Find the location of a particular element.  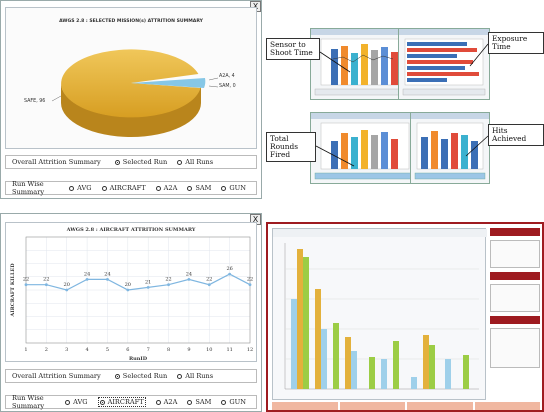

callout-total-rounds: Total Rounds Fired is located at coordinates (291, 147).